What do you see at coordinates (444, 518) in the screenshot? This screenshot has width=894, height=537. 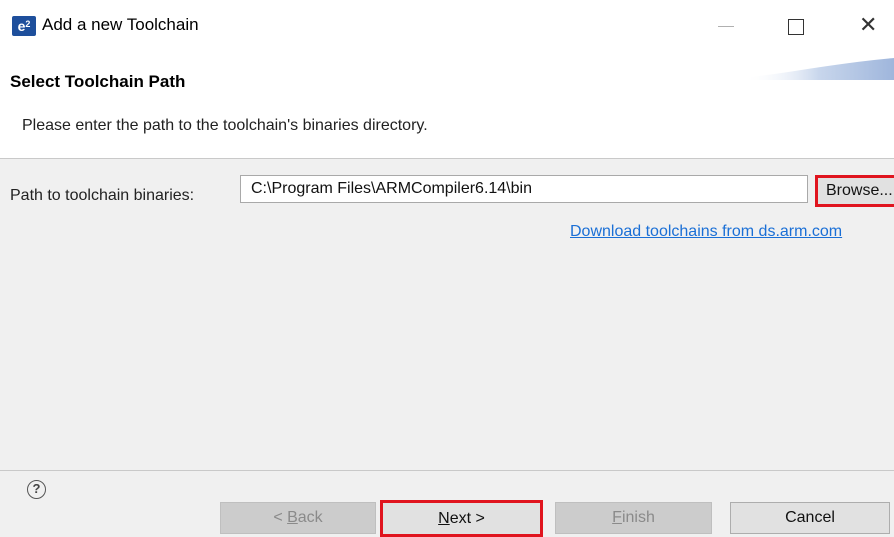 I see `next-mnemonic: N` at bounding box center [444, 518].